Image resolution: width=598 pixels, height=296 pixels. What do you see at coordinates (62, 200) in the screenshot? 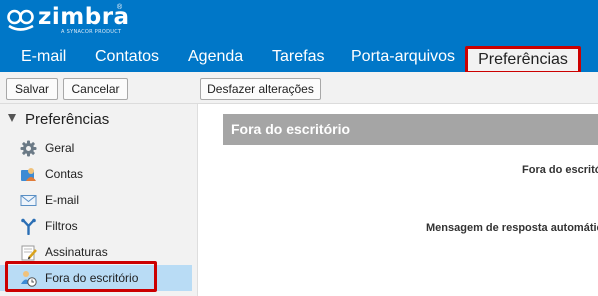
I see `sidebar-item-label: E-mail` at bounding box center [62, 200].